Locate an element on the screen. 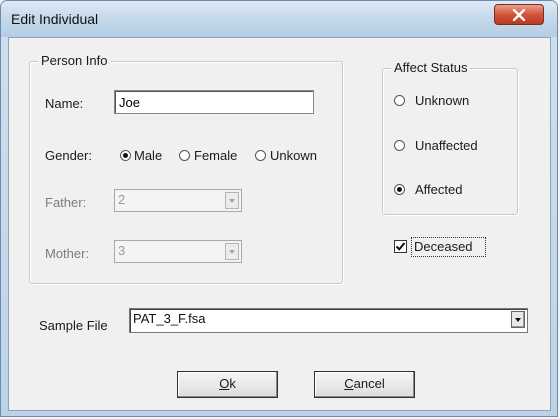  mother-value: 3 is located at coordinates (122, 250).